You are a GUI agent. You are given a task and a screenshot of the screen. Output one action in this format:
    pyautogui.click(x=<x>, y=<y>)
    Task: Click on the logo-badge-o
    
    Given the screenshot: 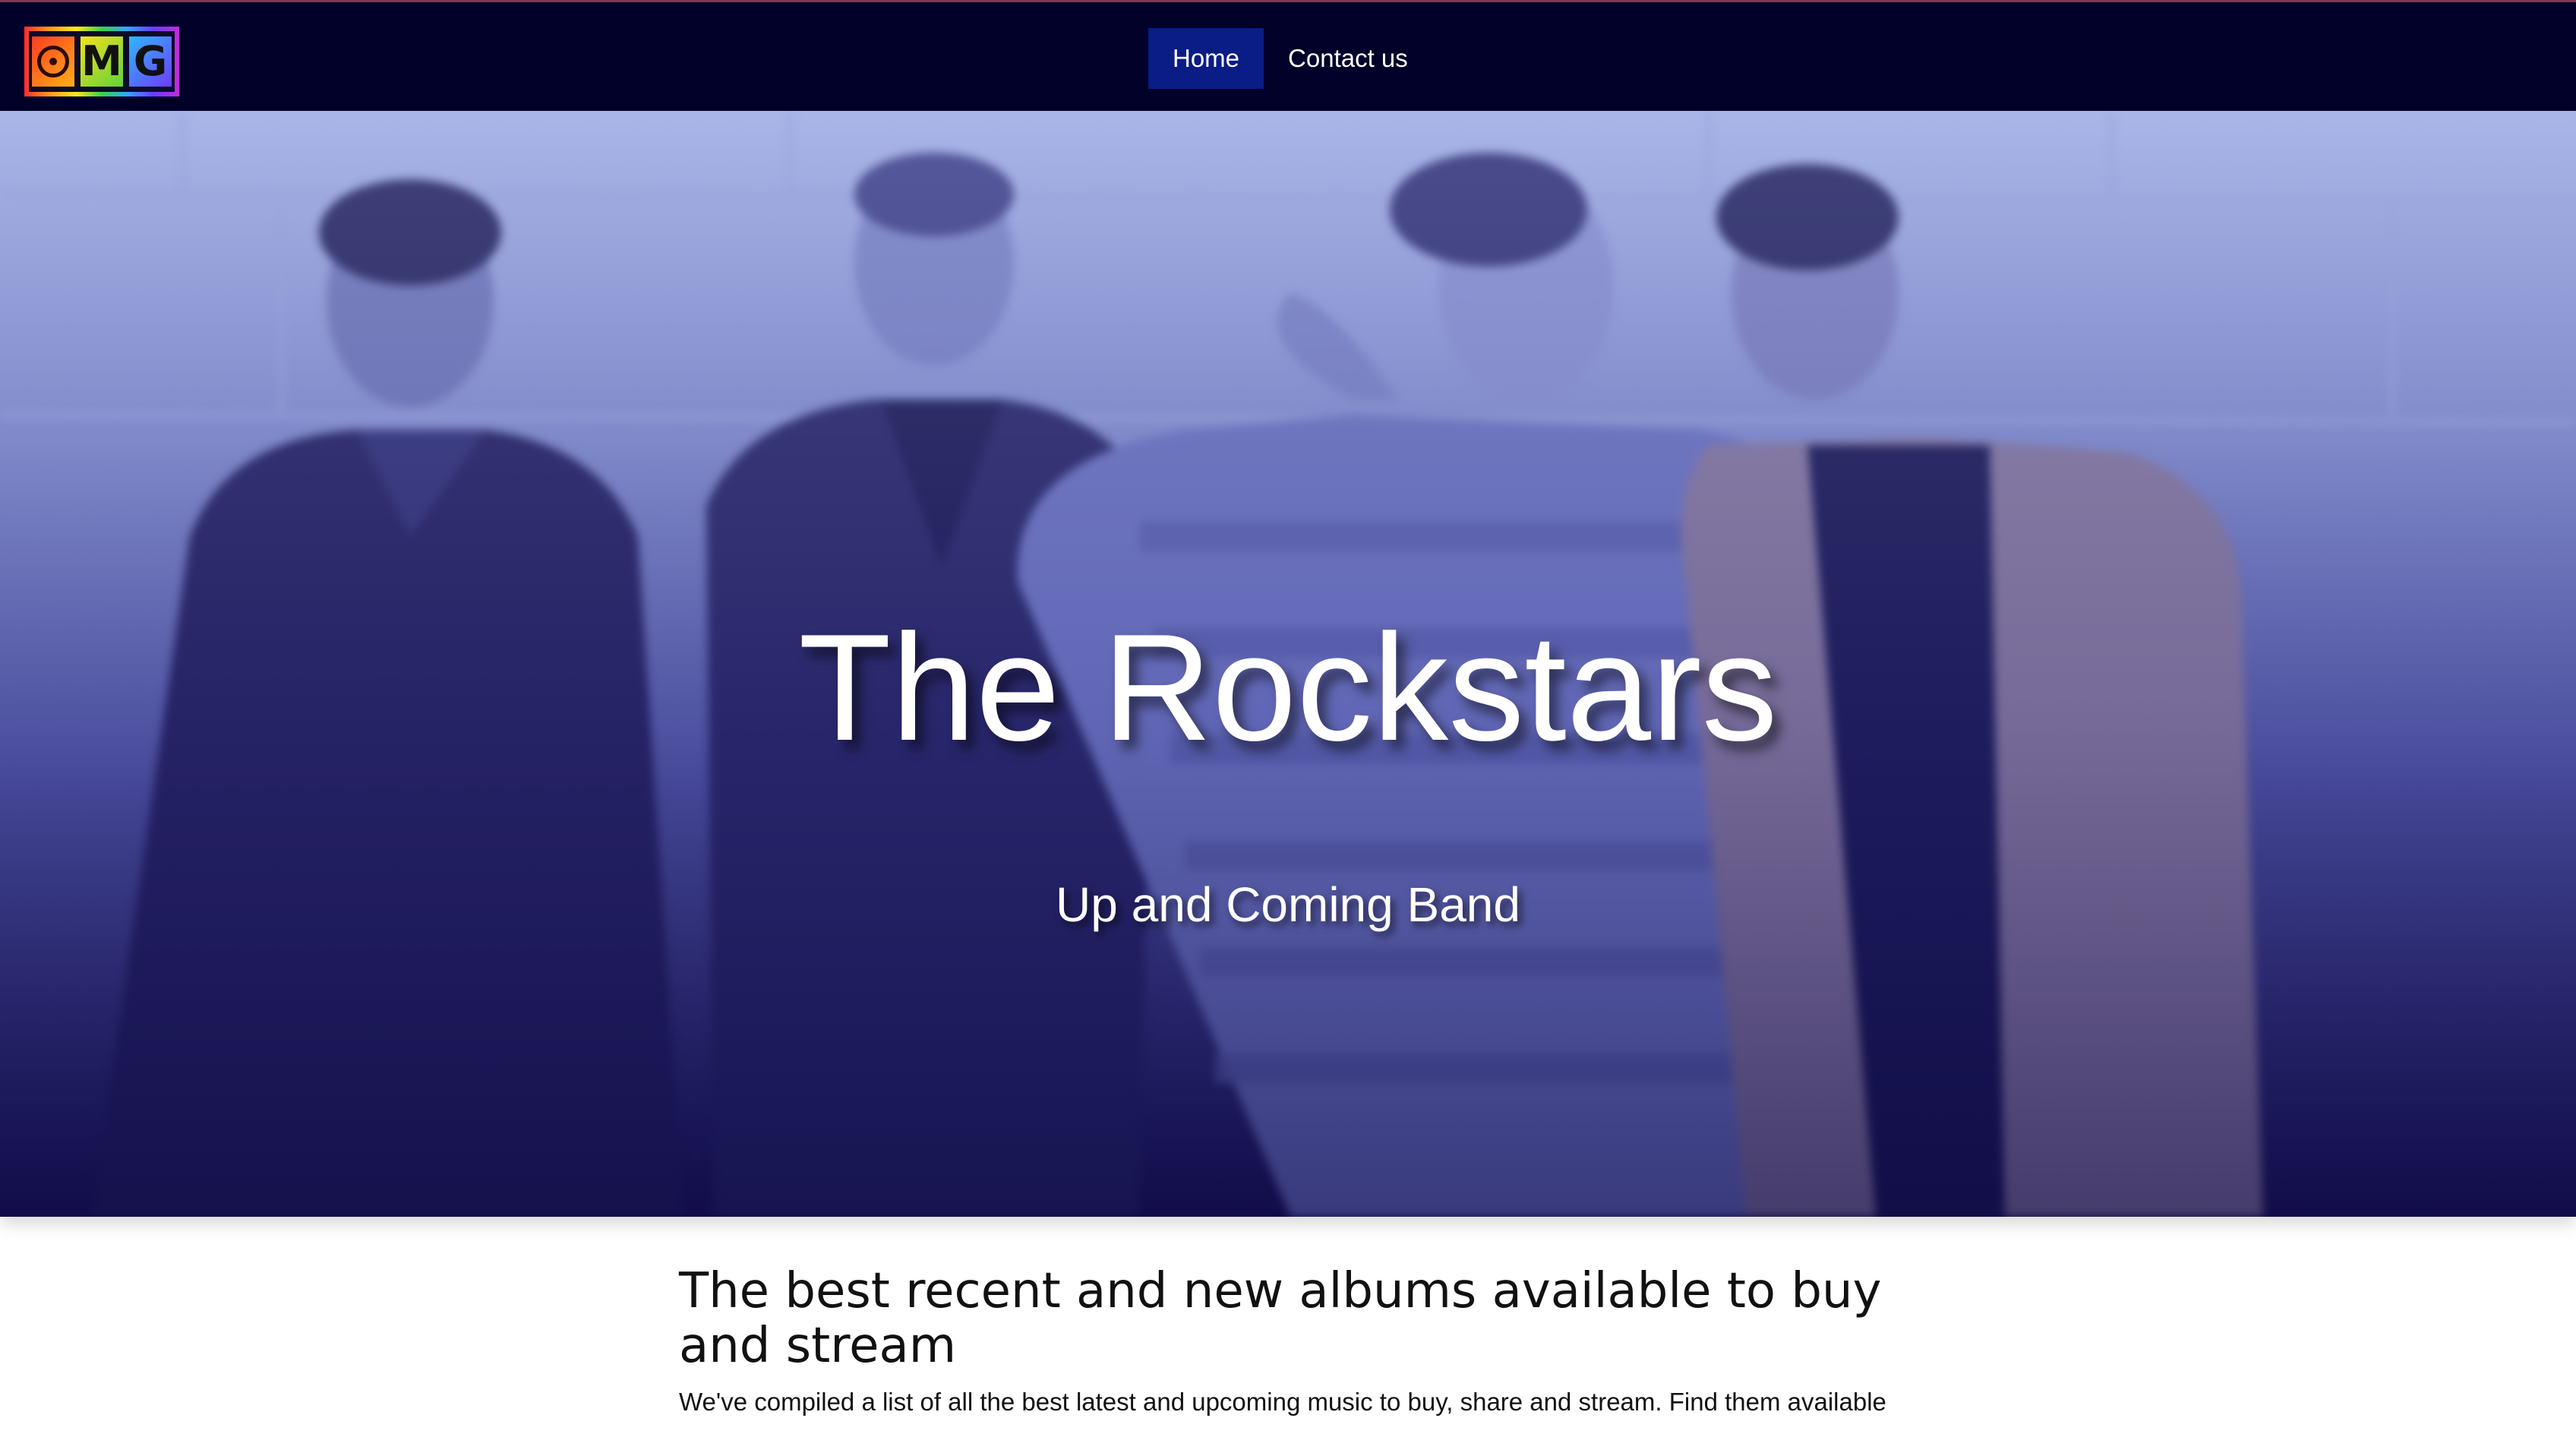 What is the action you would take?
    pyautogui.click(x=53, y=62)
    